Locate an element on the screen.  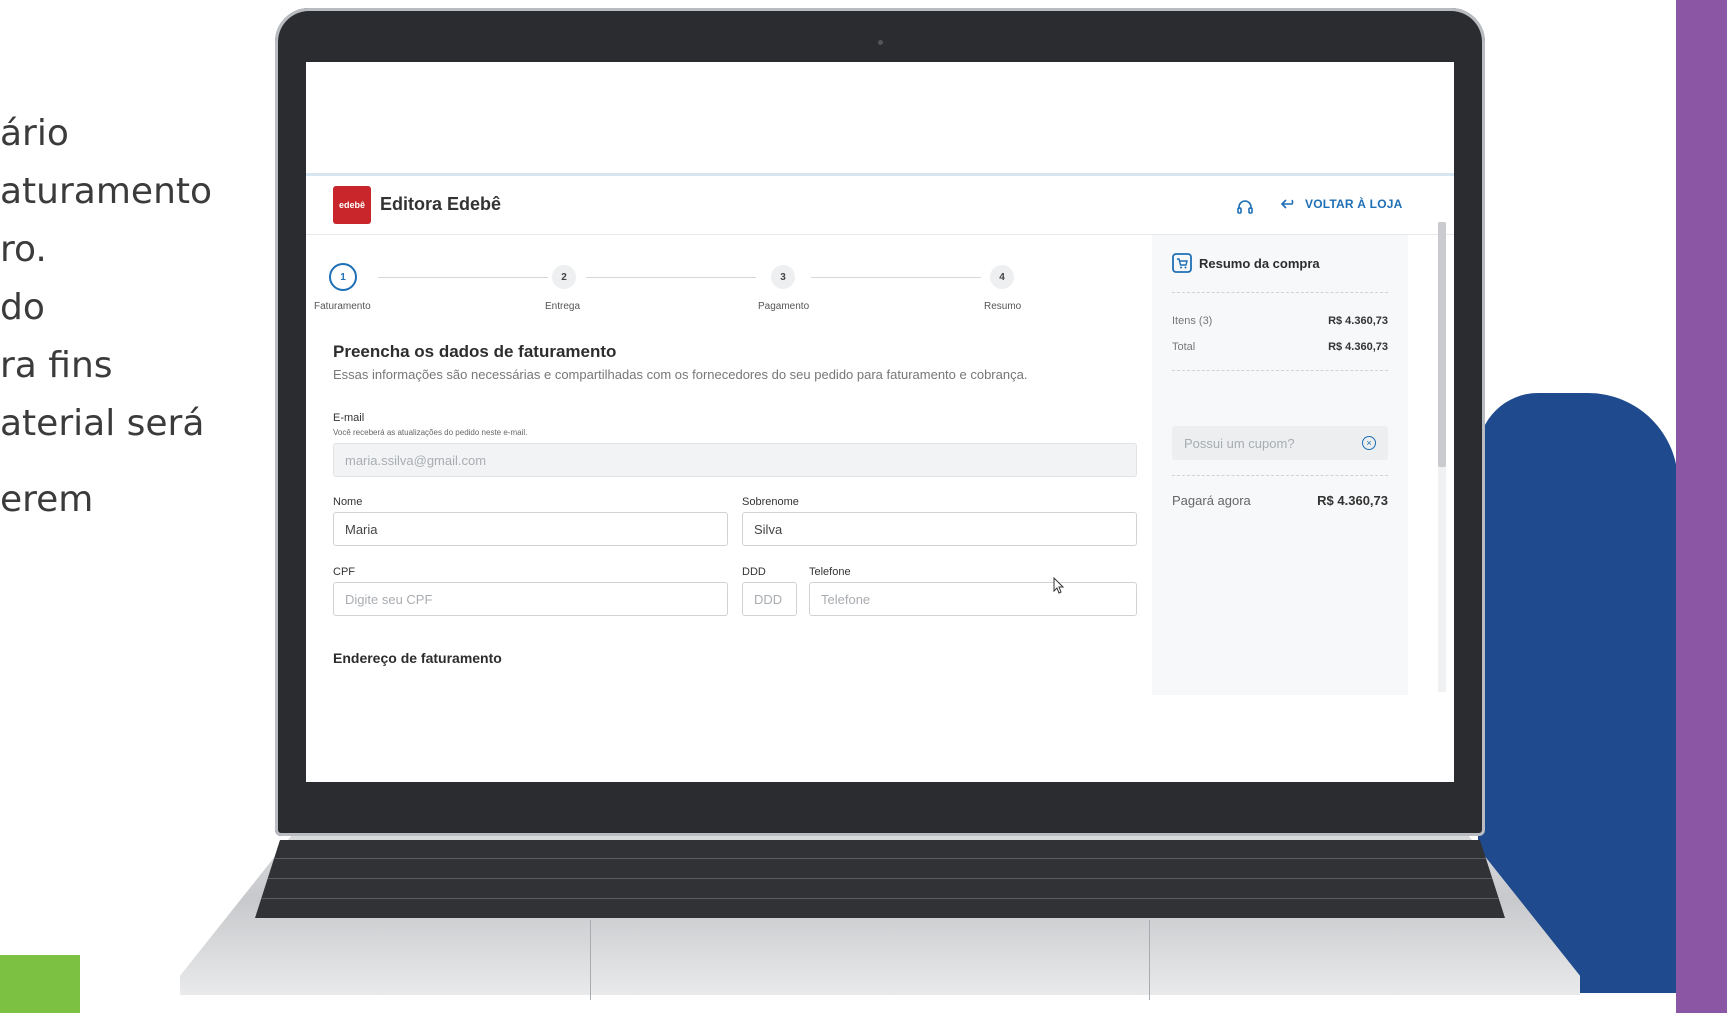
total-value: R$ 4.360,73 is located at coordinates (1358, 347).